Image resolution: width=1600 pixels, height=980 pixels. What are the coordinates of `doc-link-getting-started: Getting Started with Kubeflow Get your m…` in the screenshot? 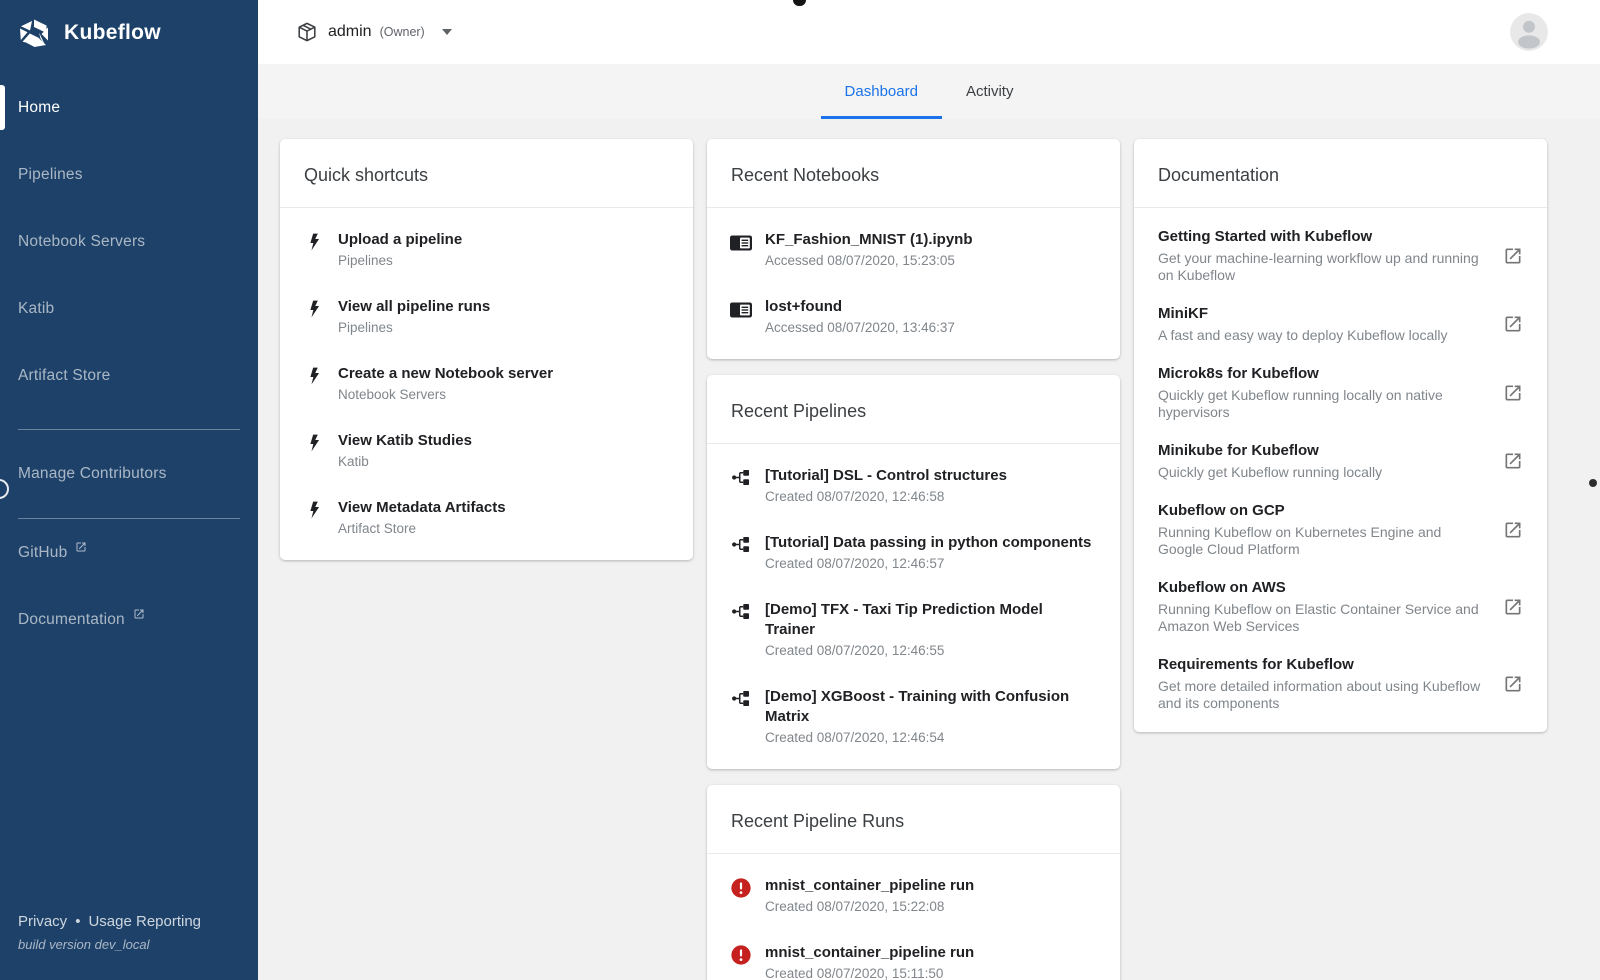 It's located at (1340, 255).